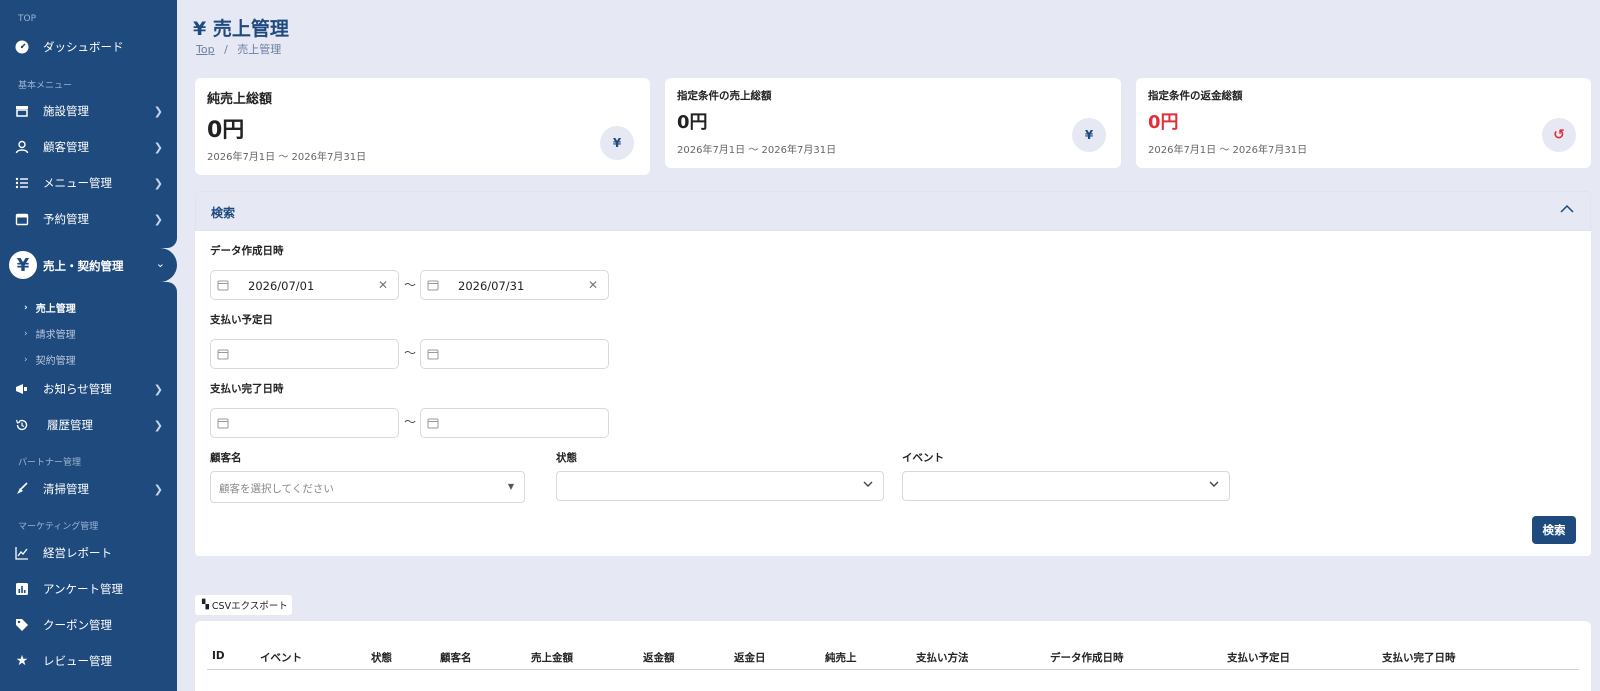 This screenshot has width=1600, height=691. I want to click on broom-icon, so click(22, 489).